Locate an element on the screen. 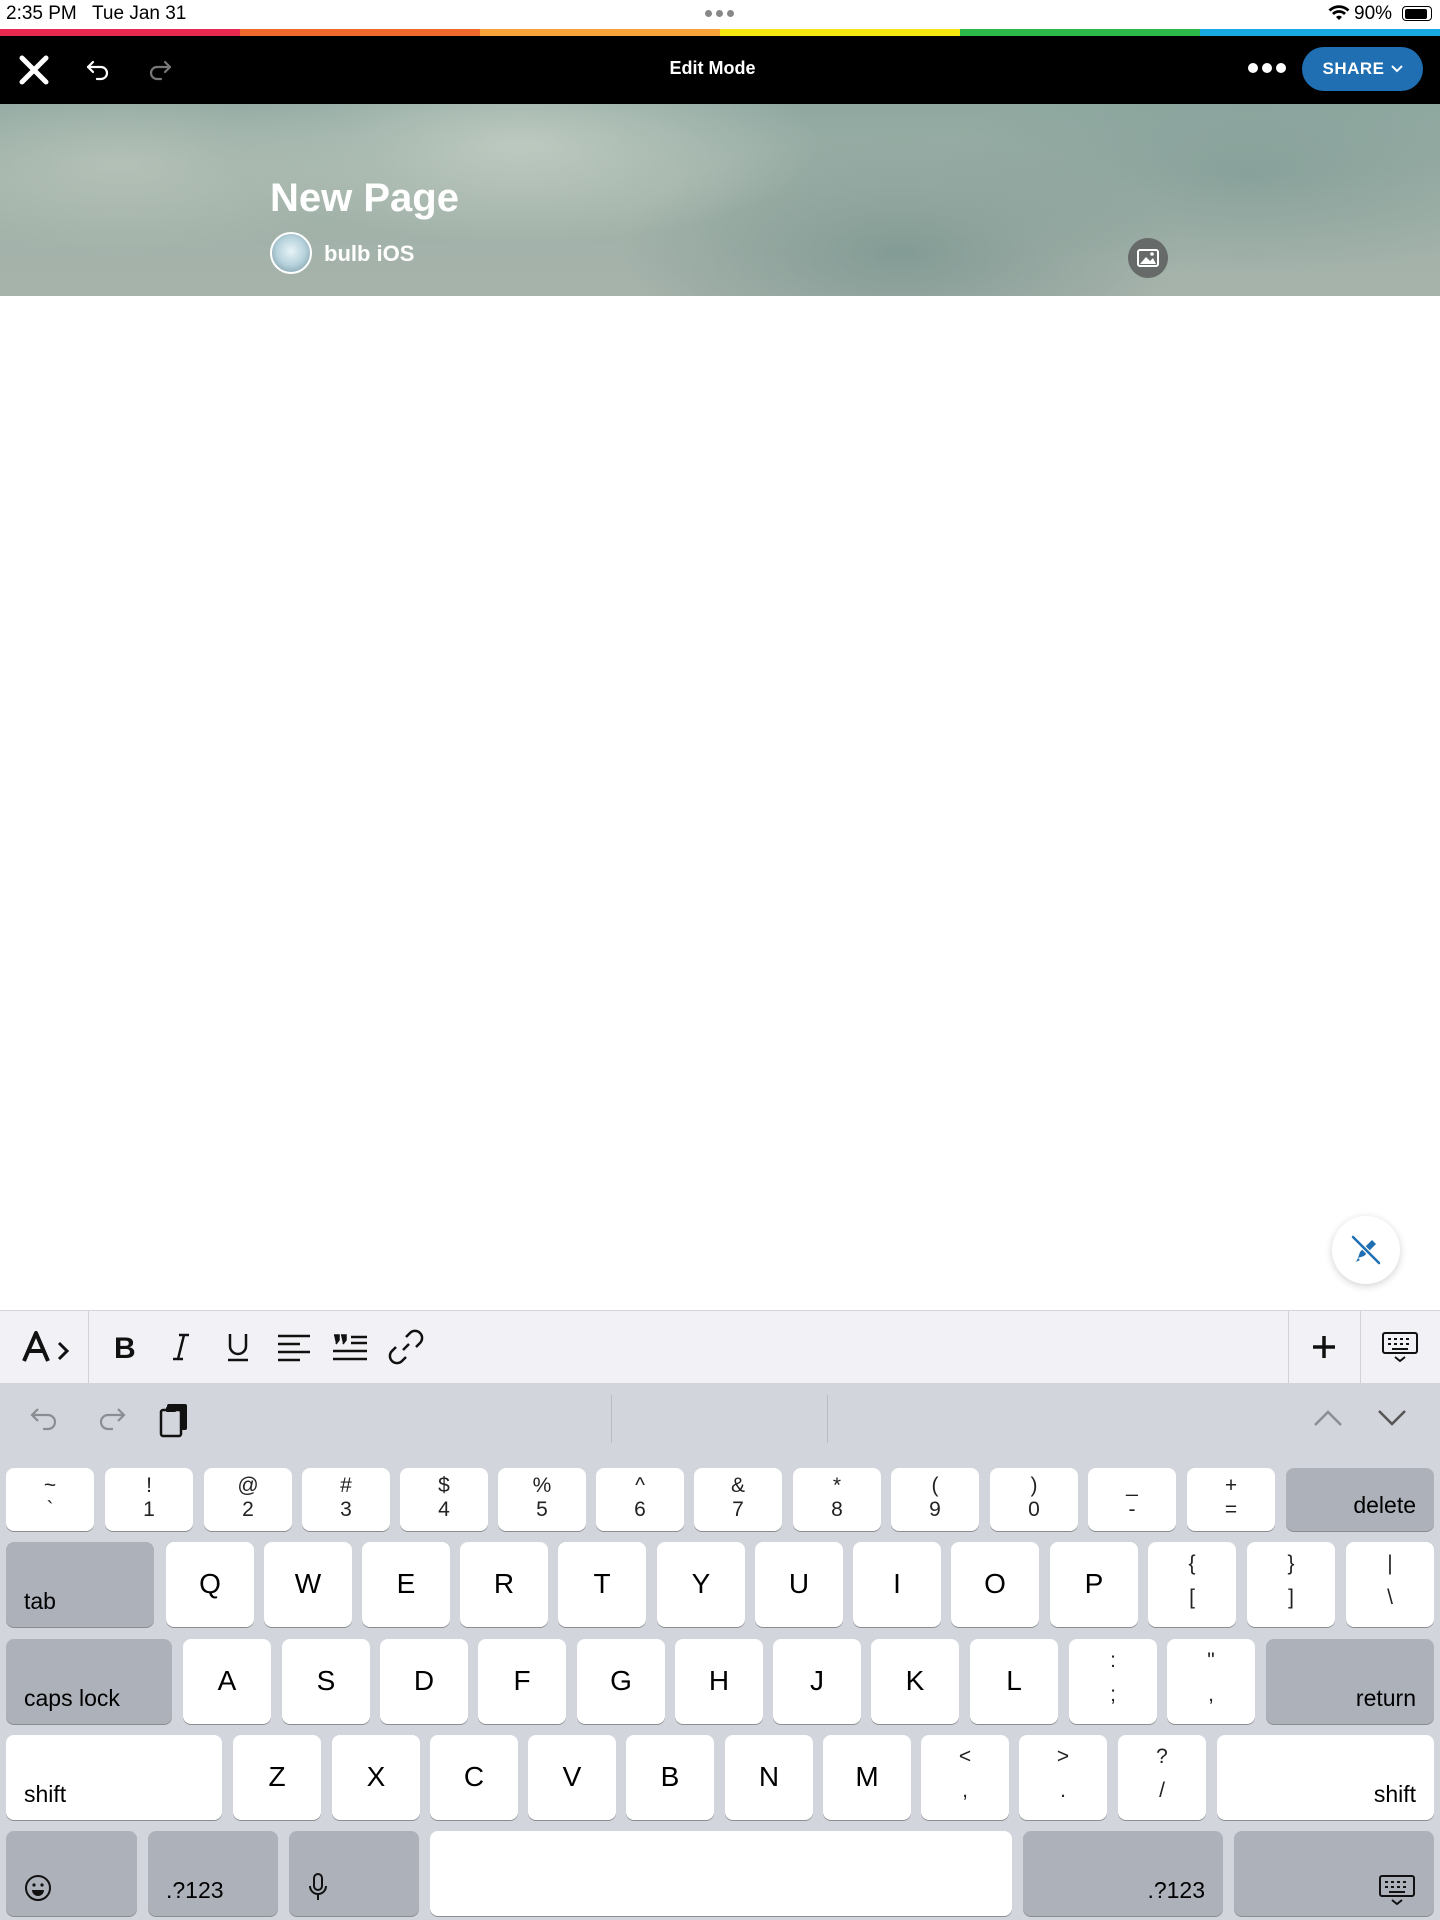 The image size is (1440, 1920). share-button: SHARE is located at coordinates (1362, 69).